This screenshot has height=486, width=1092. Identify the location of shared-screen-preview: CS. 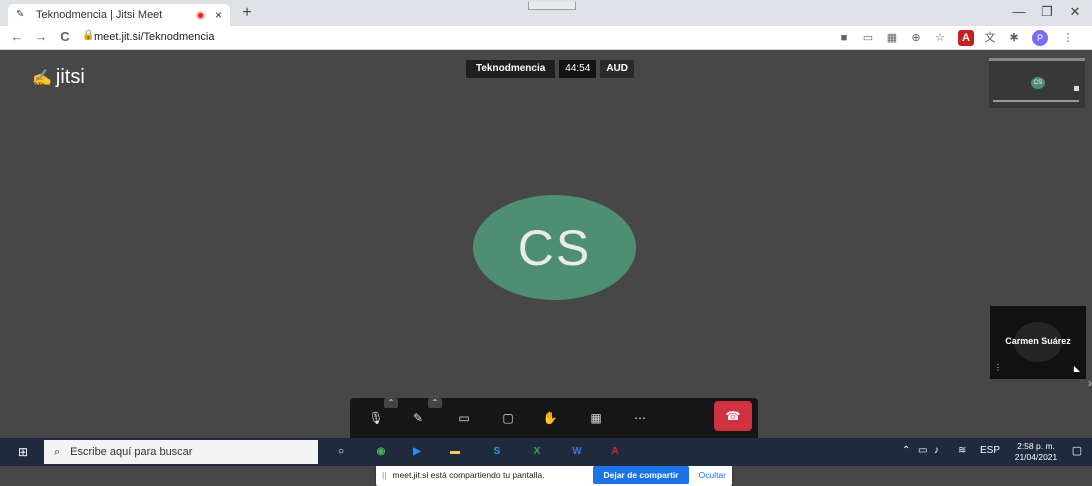
(1037, 83).